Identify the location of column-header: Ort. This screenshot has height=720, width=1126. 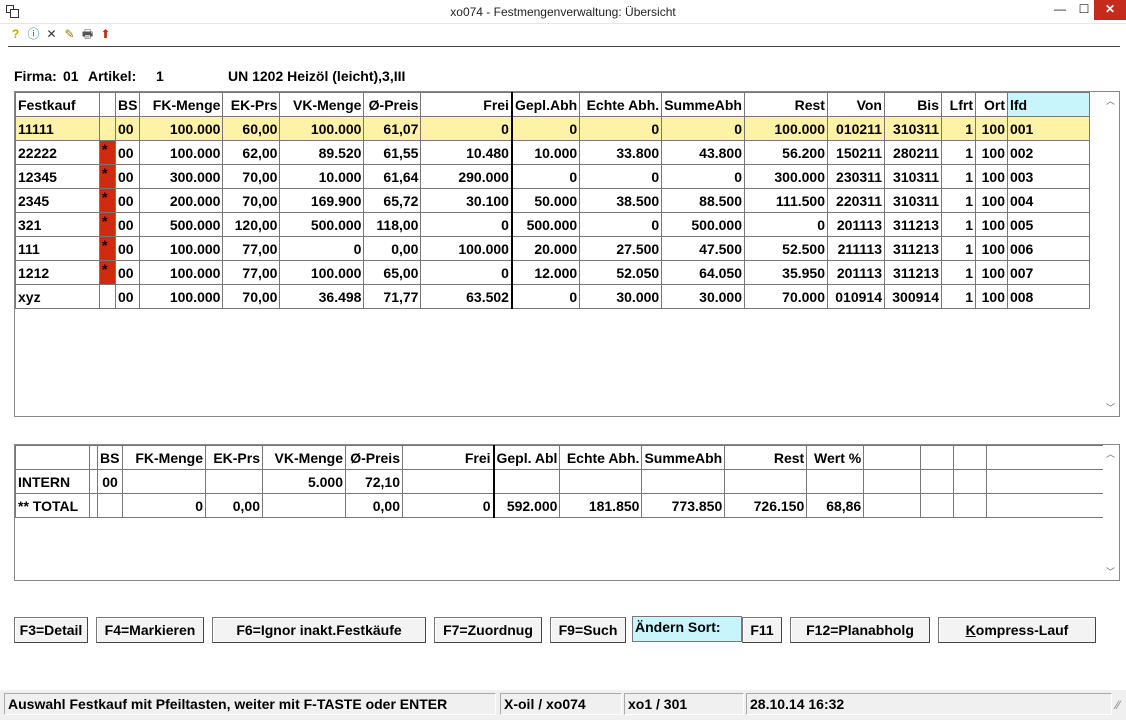
(991, 104).